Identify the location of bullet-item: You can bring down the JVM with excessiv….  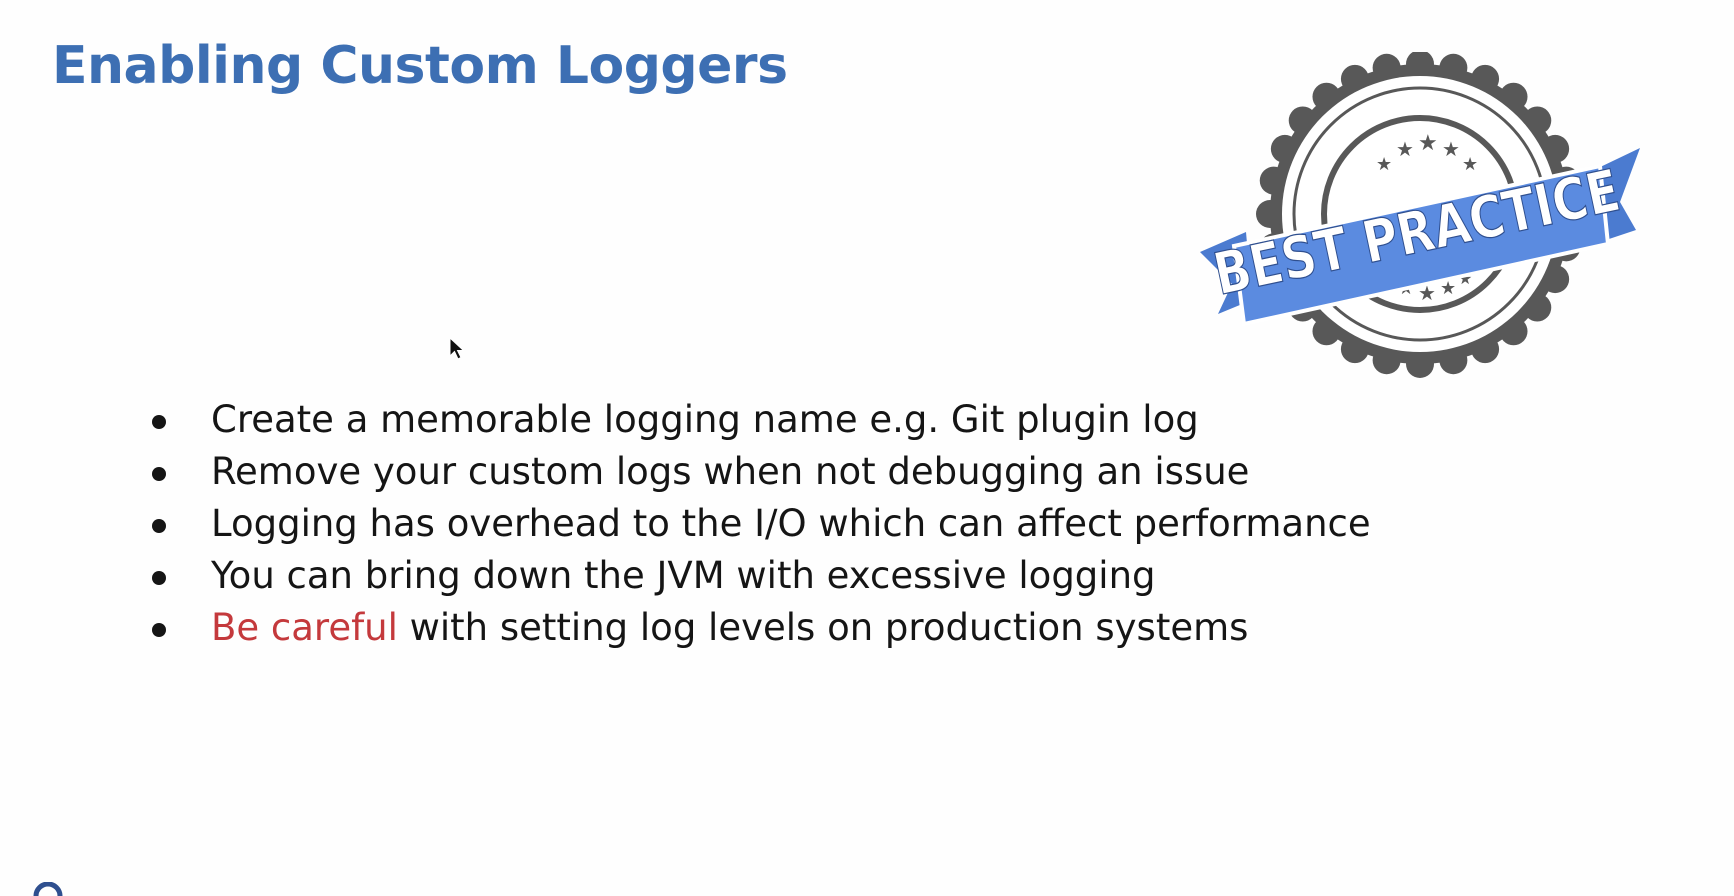
(800, 576).